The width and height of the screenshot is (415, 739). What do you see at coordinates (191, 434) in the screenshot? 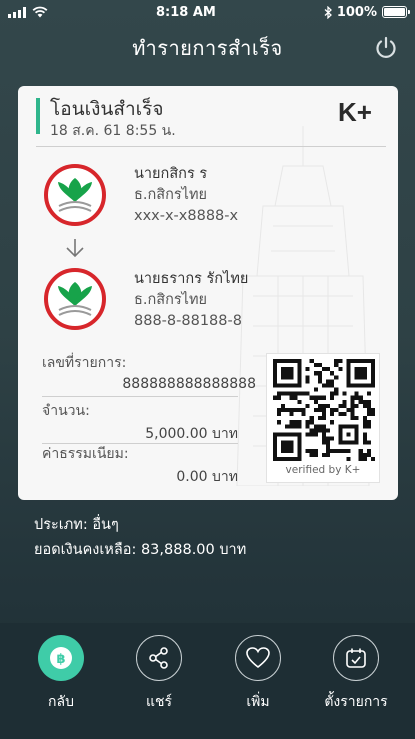
I see `amount-value: 5,000.00 บาท` at bounding box center [191, 434].